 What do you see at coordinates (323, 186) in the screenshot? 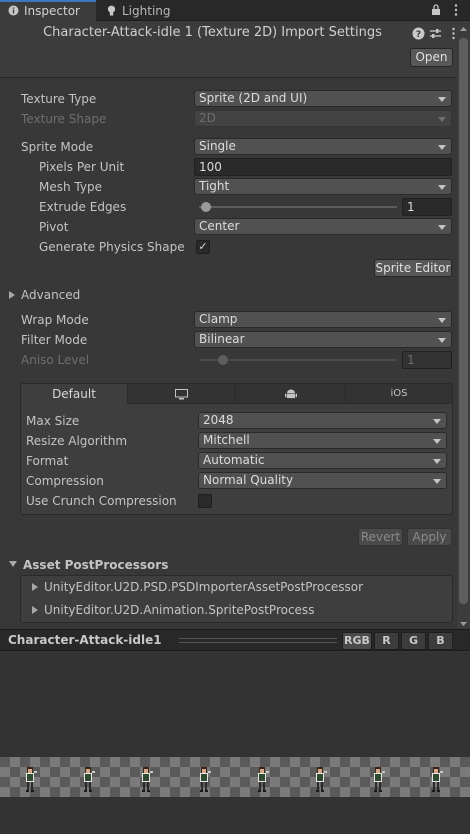
I see `mesh-type-dropdown: Tight` at bounding box center [323, 186].